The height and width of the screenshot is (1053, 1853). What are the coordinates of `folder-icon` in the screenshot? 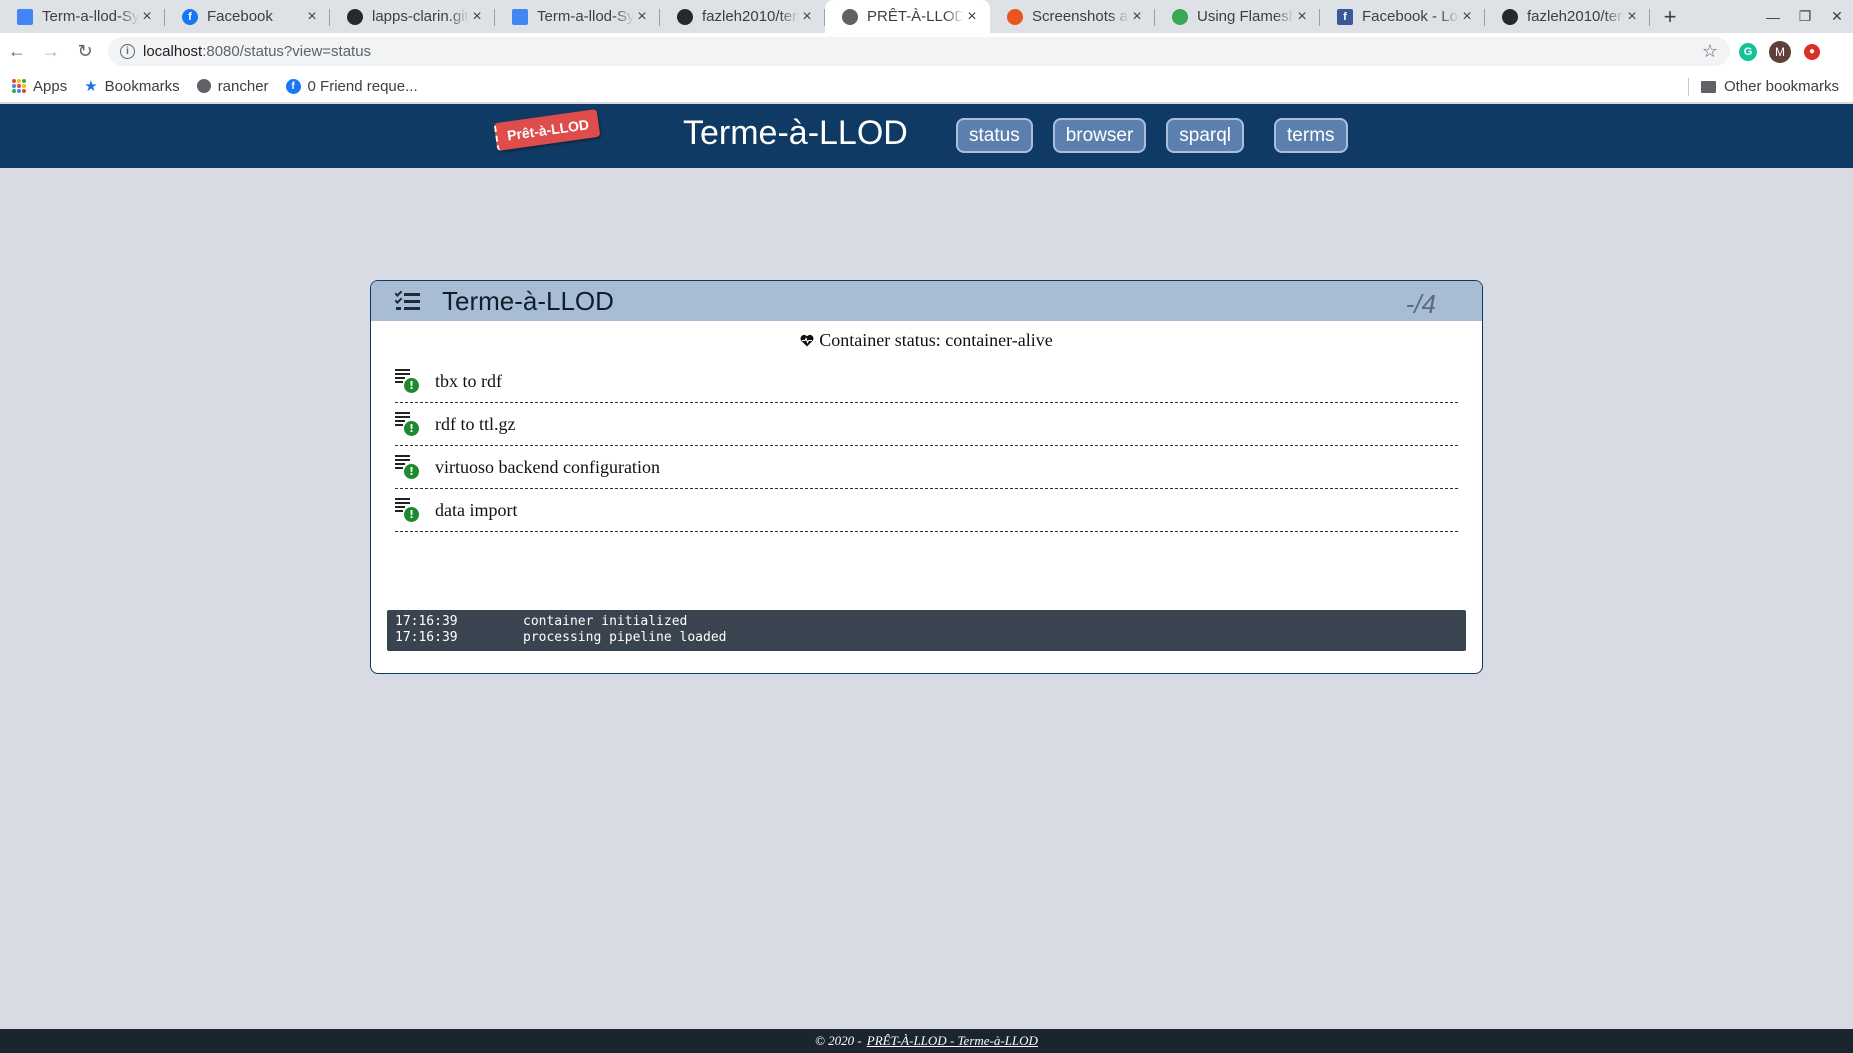 It's located at (1708, 86).